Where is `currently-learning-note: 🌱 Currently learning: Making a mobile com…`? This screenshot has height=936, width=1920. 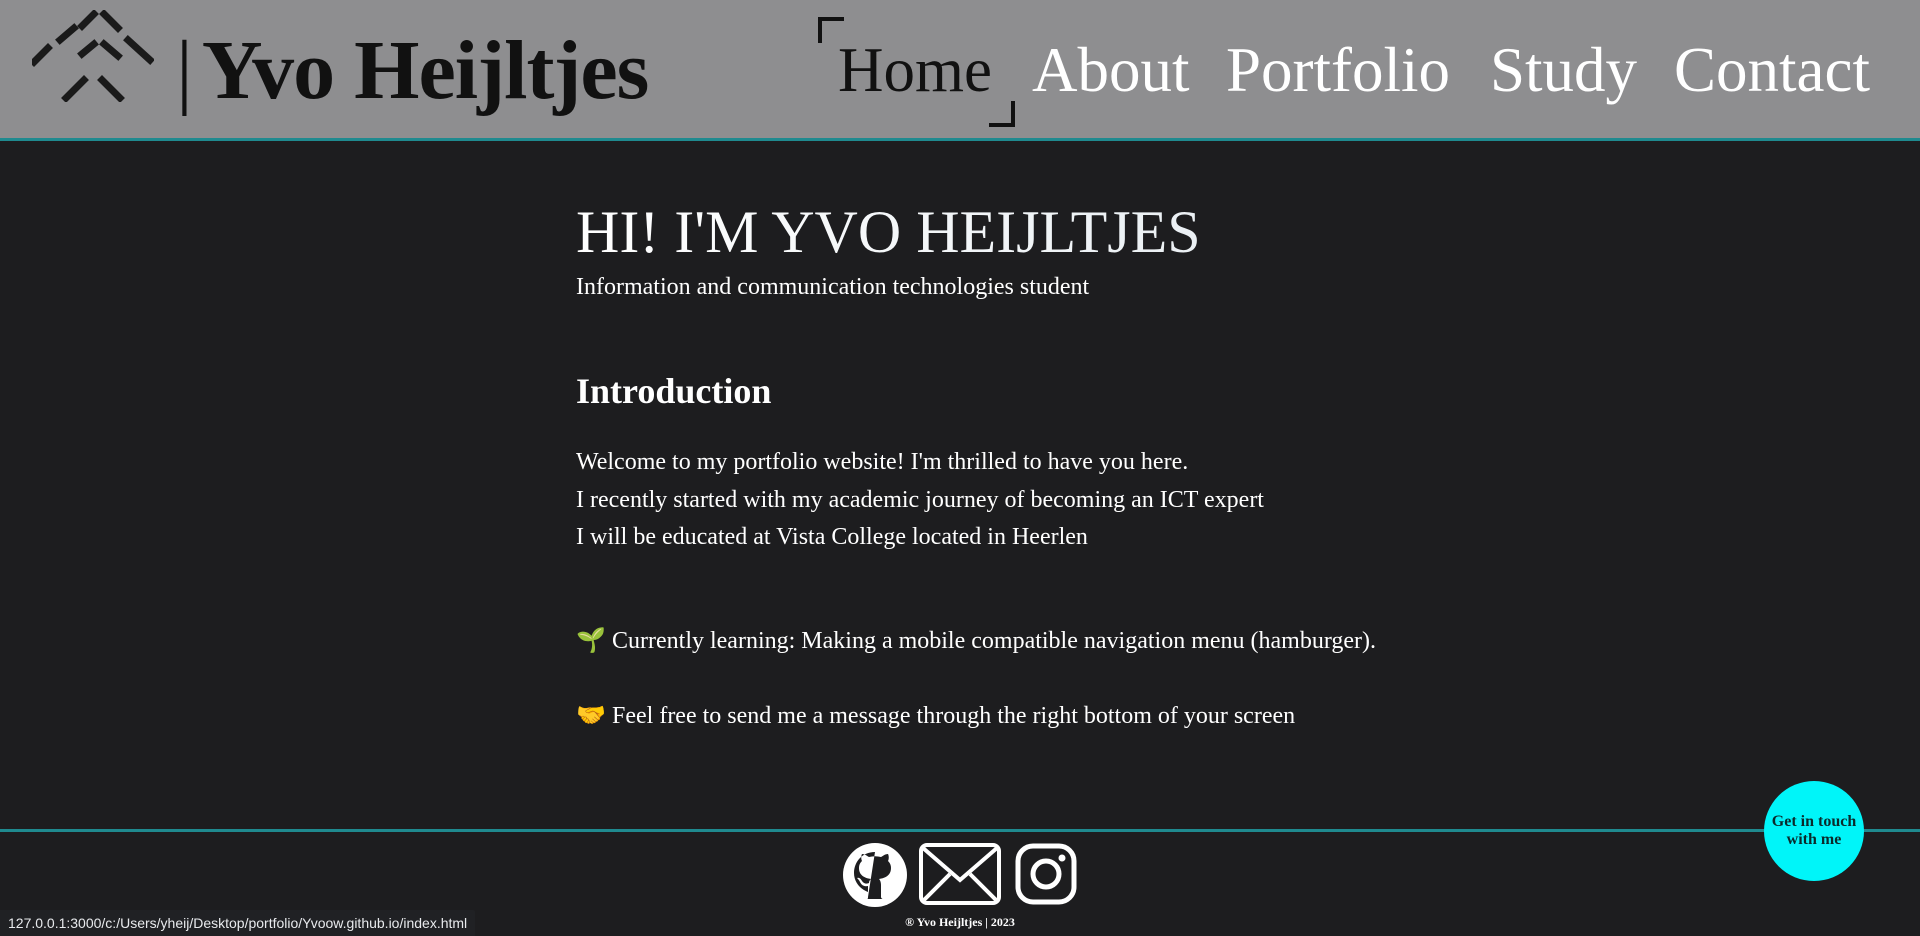
currently-learning-note: 🌱 Currently learning: Making a mobile com… is located at coordinates (976, 640).